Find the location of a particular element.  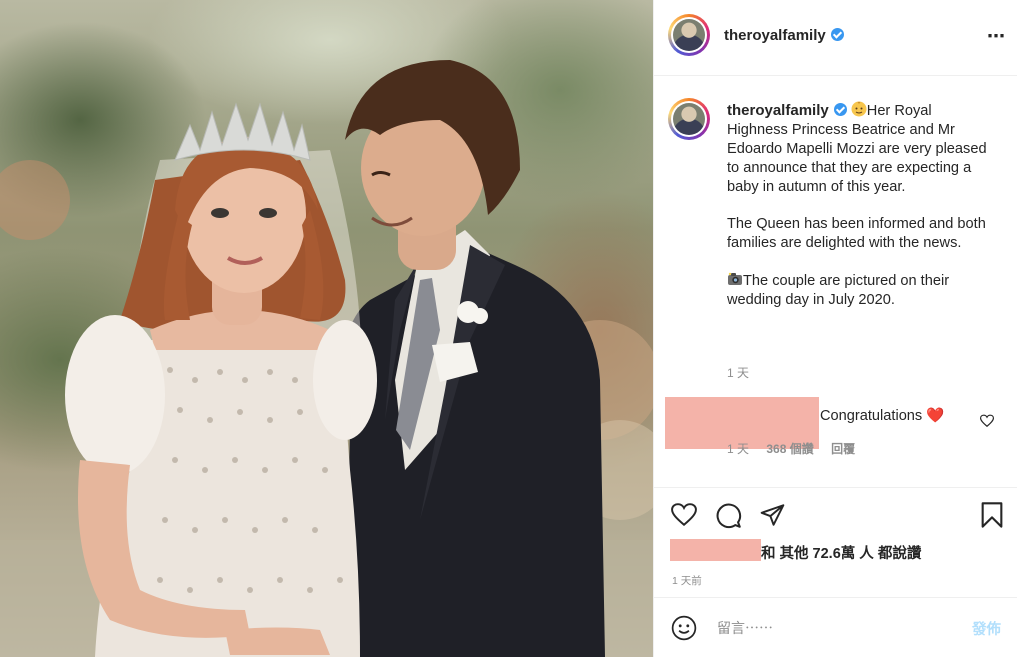

comment-time: 1 天 is located at coordinates (738, 449).